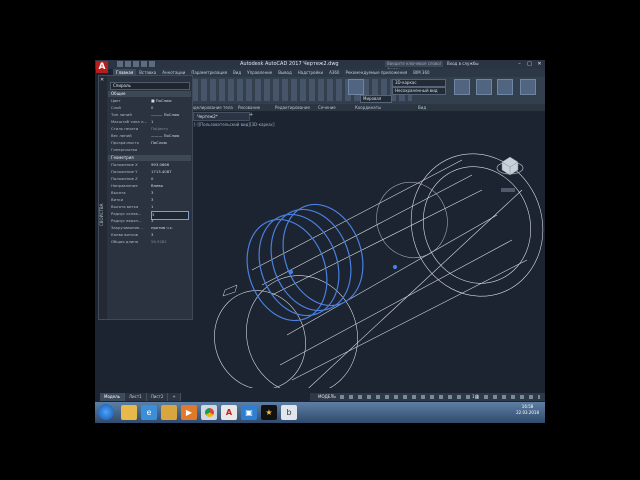 The width and height of the screenshot is (640, 480). I want to click on tab-addins: Надстройки, so click(310, 73).